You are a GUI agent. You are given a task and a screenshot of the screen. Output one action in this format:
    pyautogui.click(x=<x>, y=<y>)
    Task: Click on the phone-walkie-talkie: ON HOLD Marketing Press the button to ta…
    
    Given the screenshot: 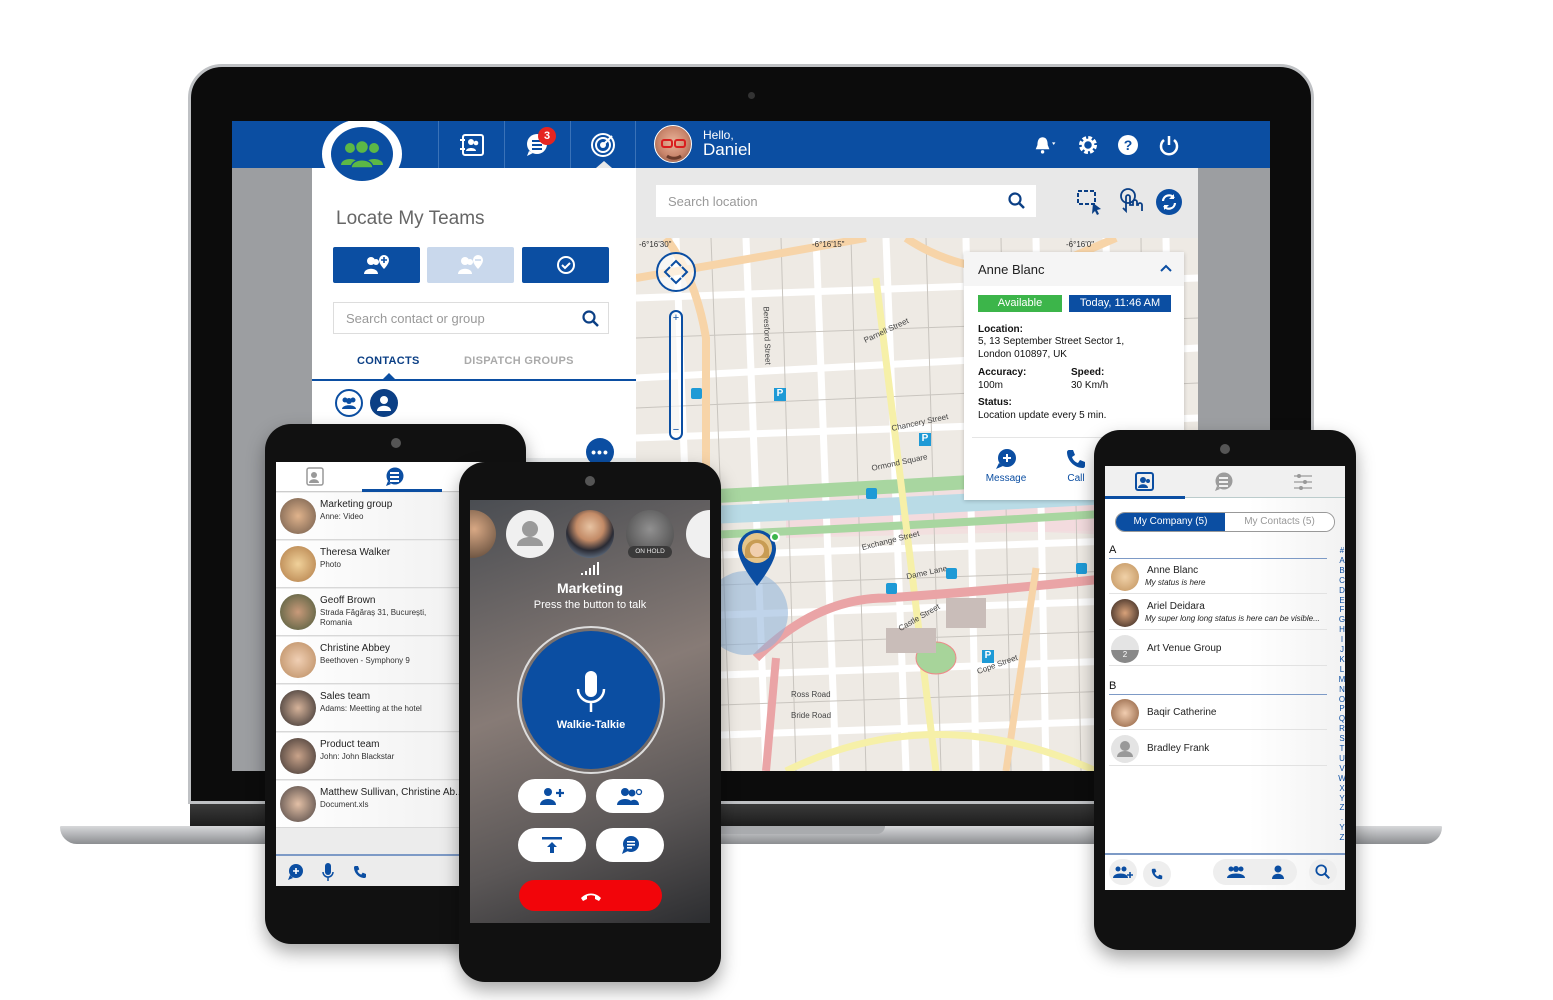 What is the action you would take?
    pyautogui.click(x=590, y=722)
    